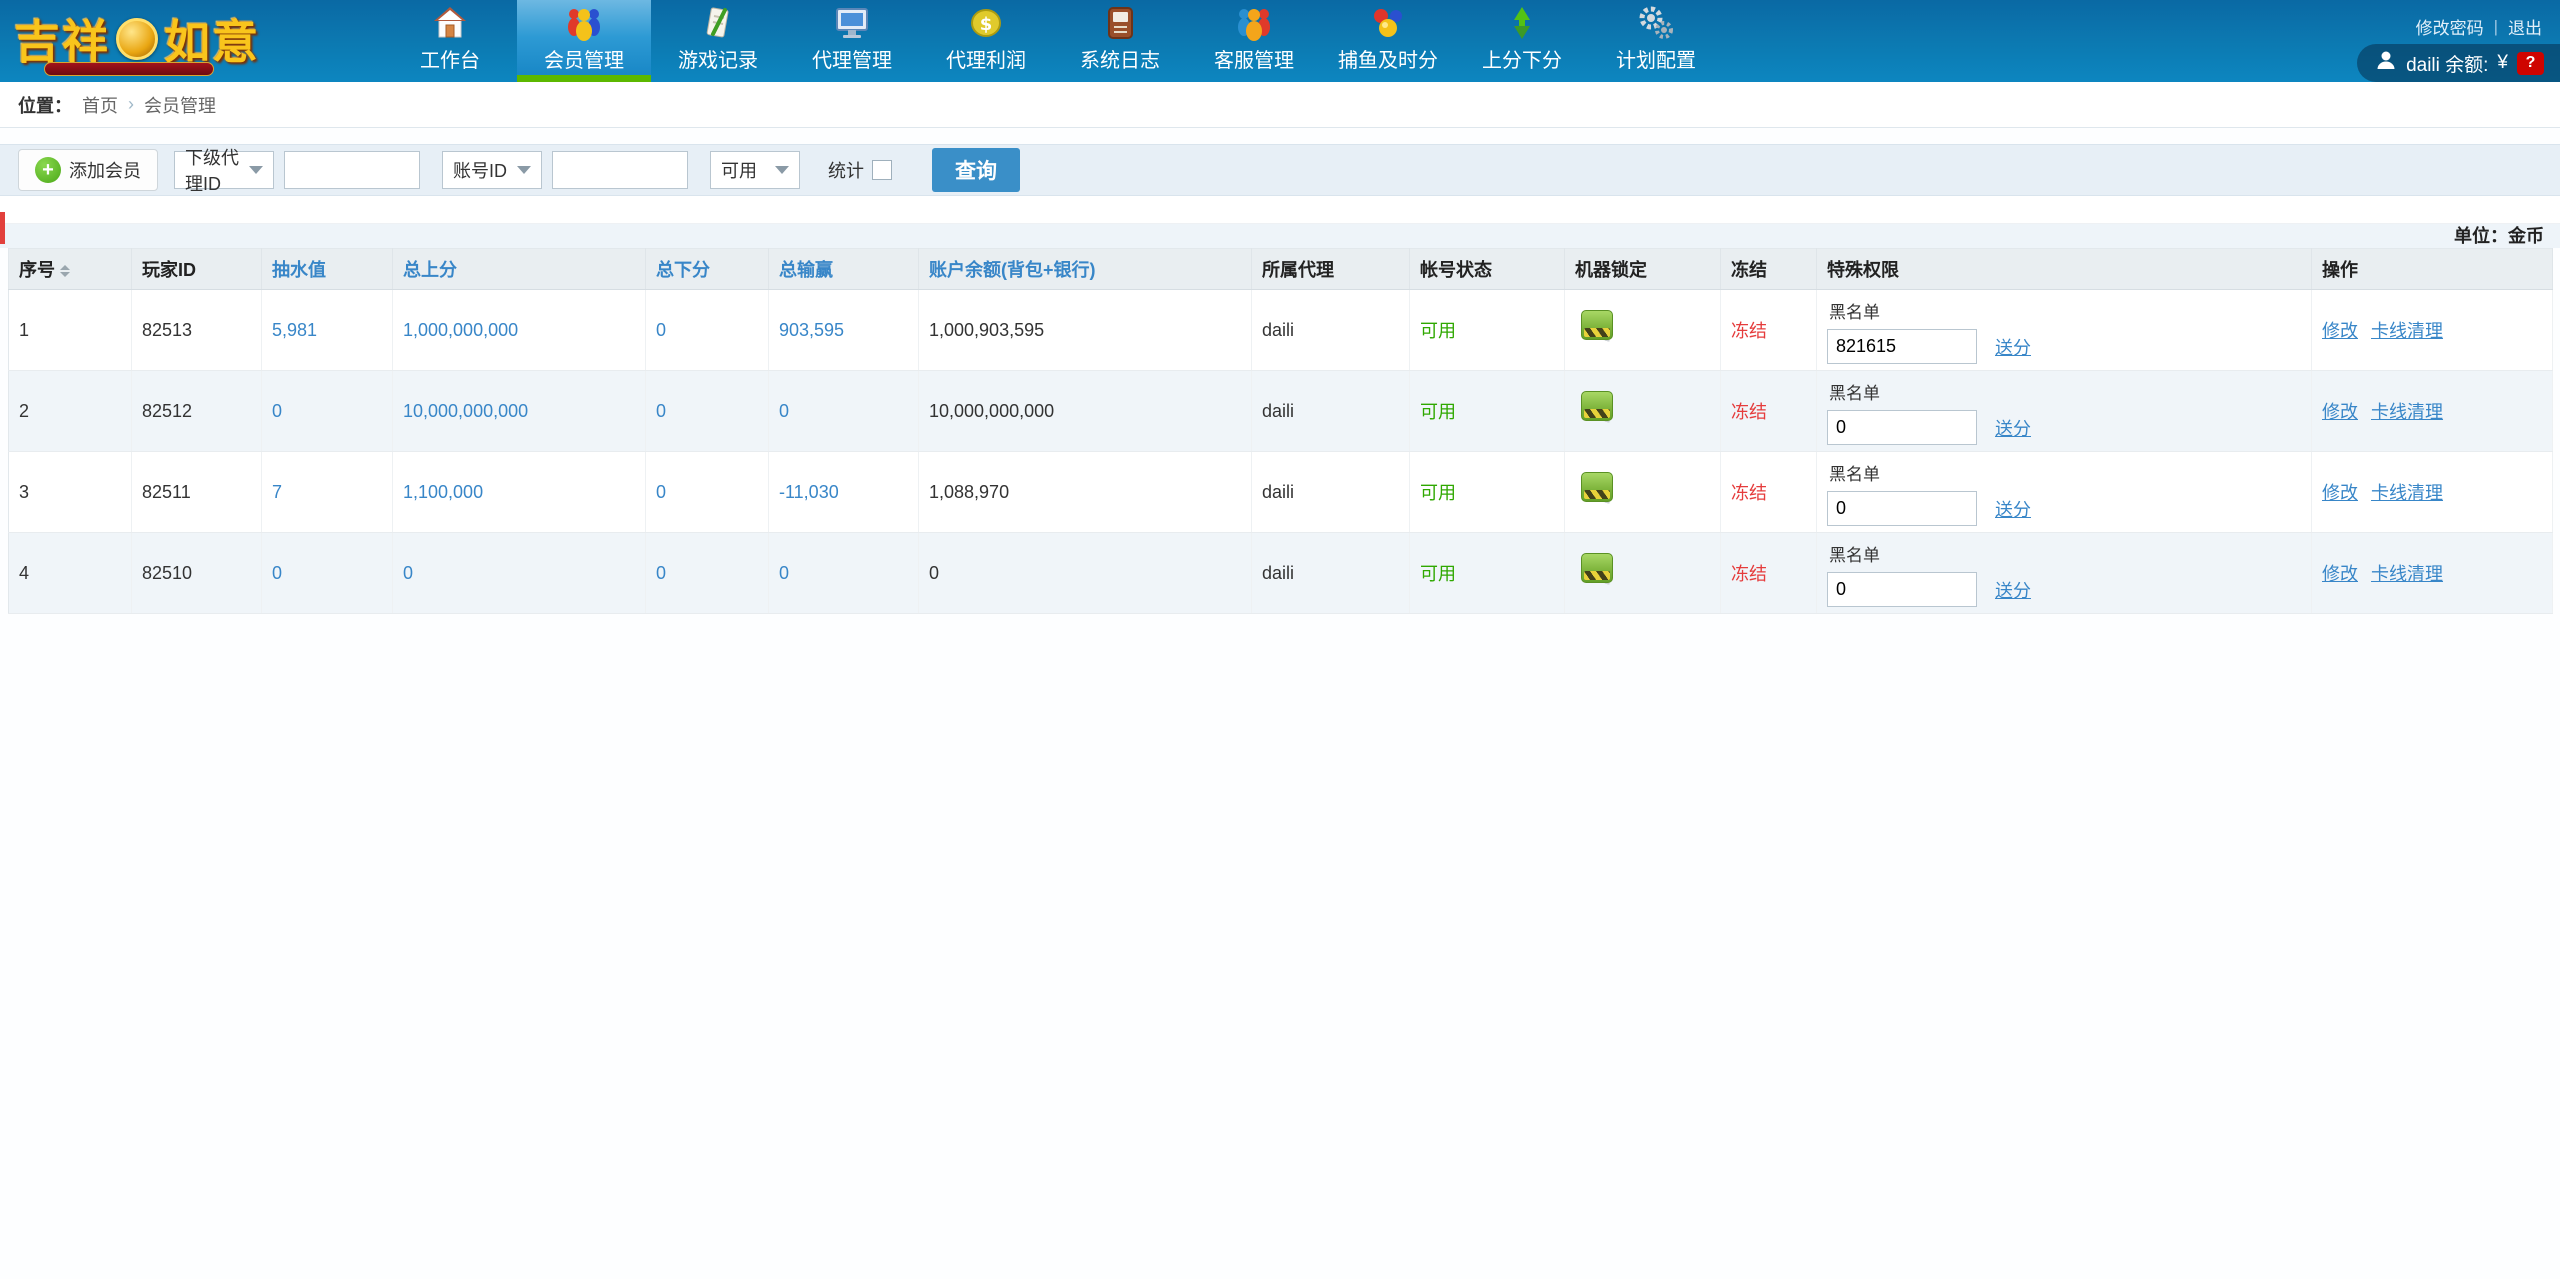 The width and height of the screenshot is (2560, 1279). Describe the element at coordinates (1522, 41) in the screenshot. I see `nav-tab-points-up-down: 上分下分` at that location.